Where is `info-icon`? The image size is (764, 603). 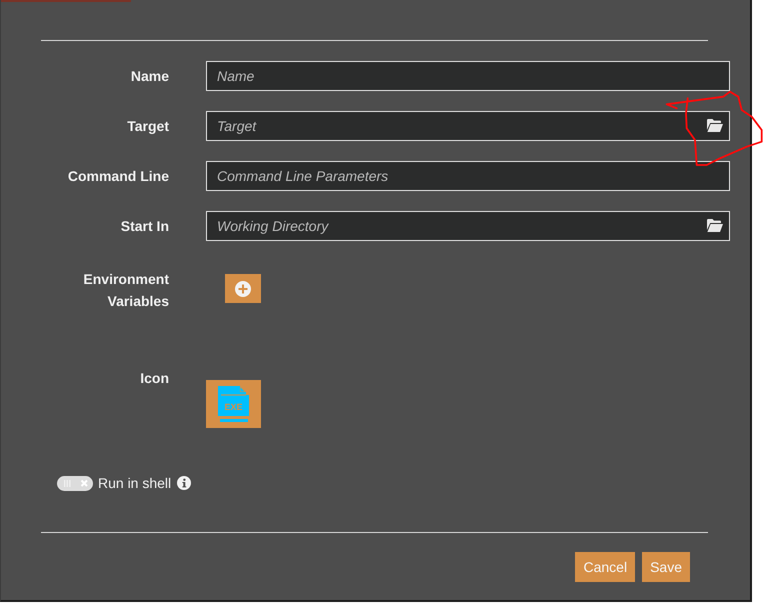
info-icon is located at coordinates (184, 483).